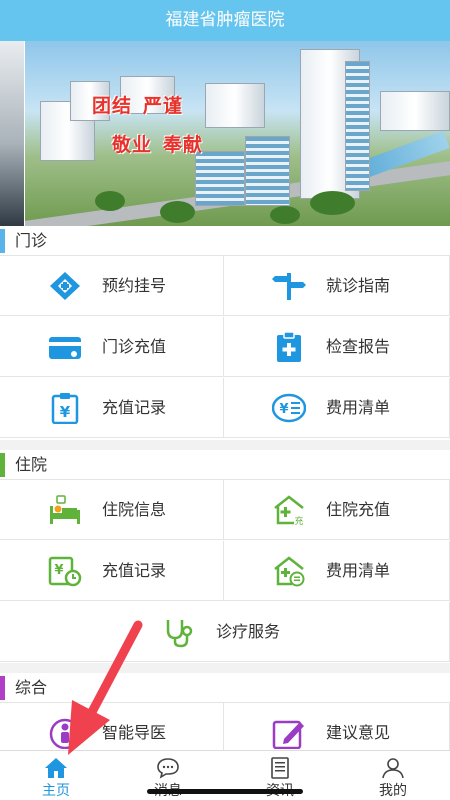 This screenshot has width=450, height=800. What do you see at coordinates (358, 732) in the screenshot?
I see `cell-label: 建议意见` at bounding box center [358, 732].